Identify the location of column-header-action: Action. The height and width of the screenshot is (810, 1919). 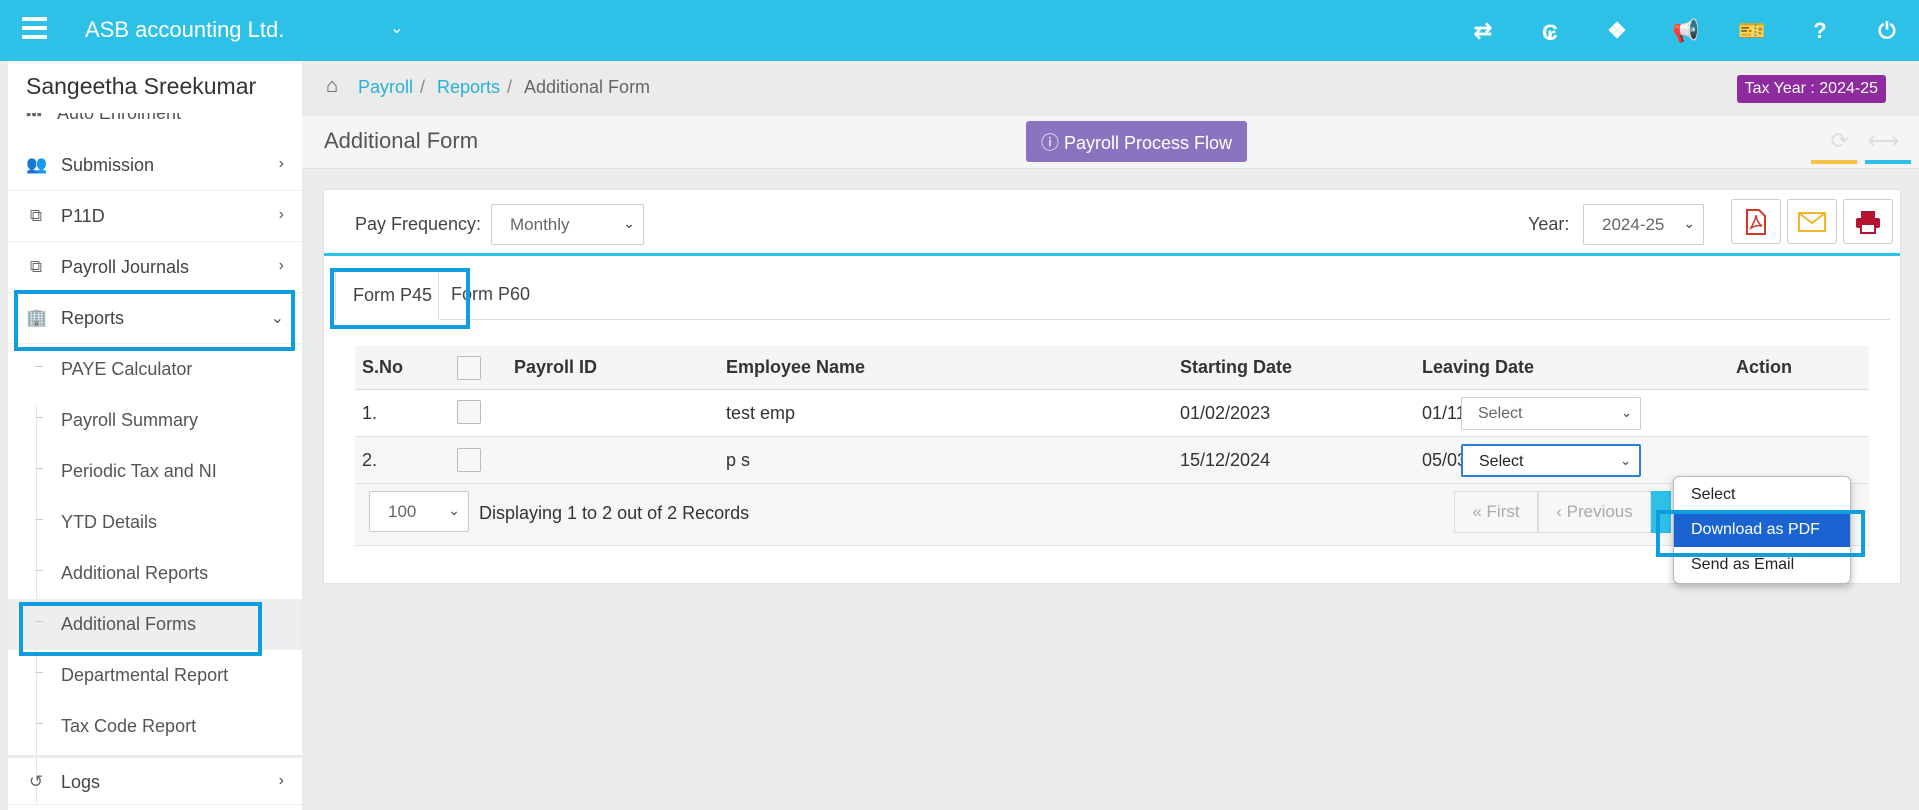
(1764, 367).